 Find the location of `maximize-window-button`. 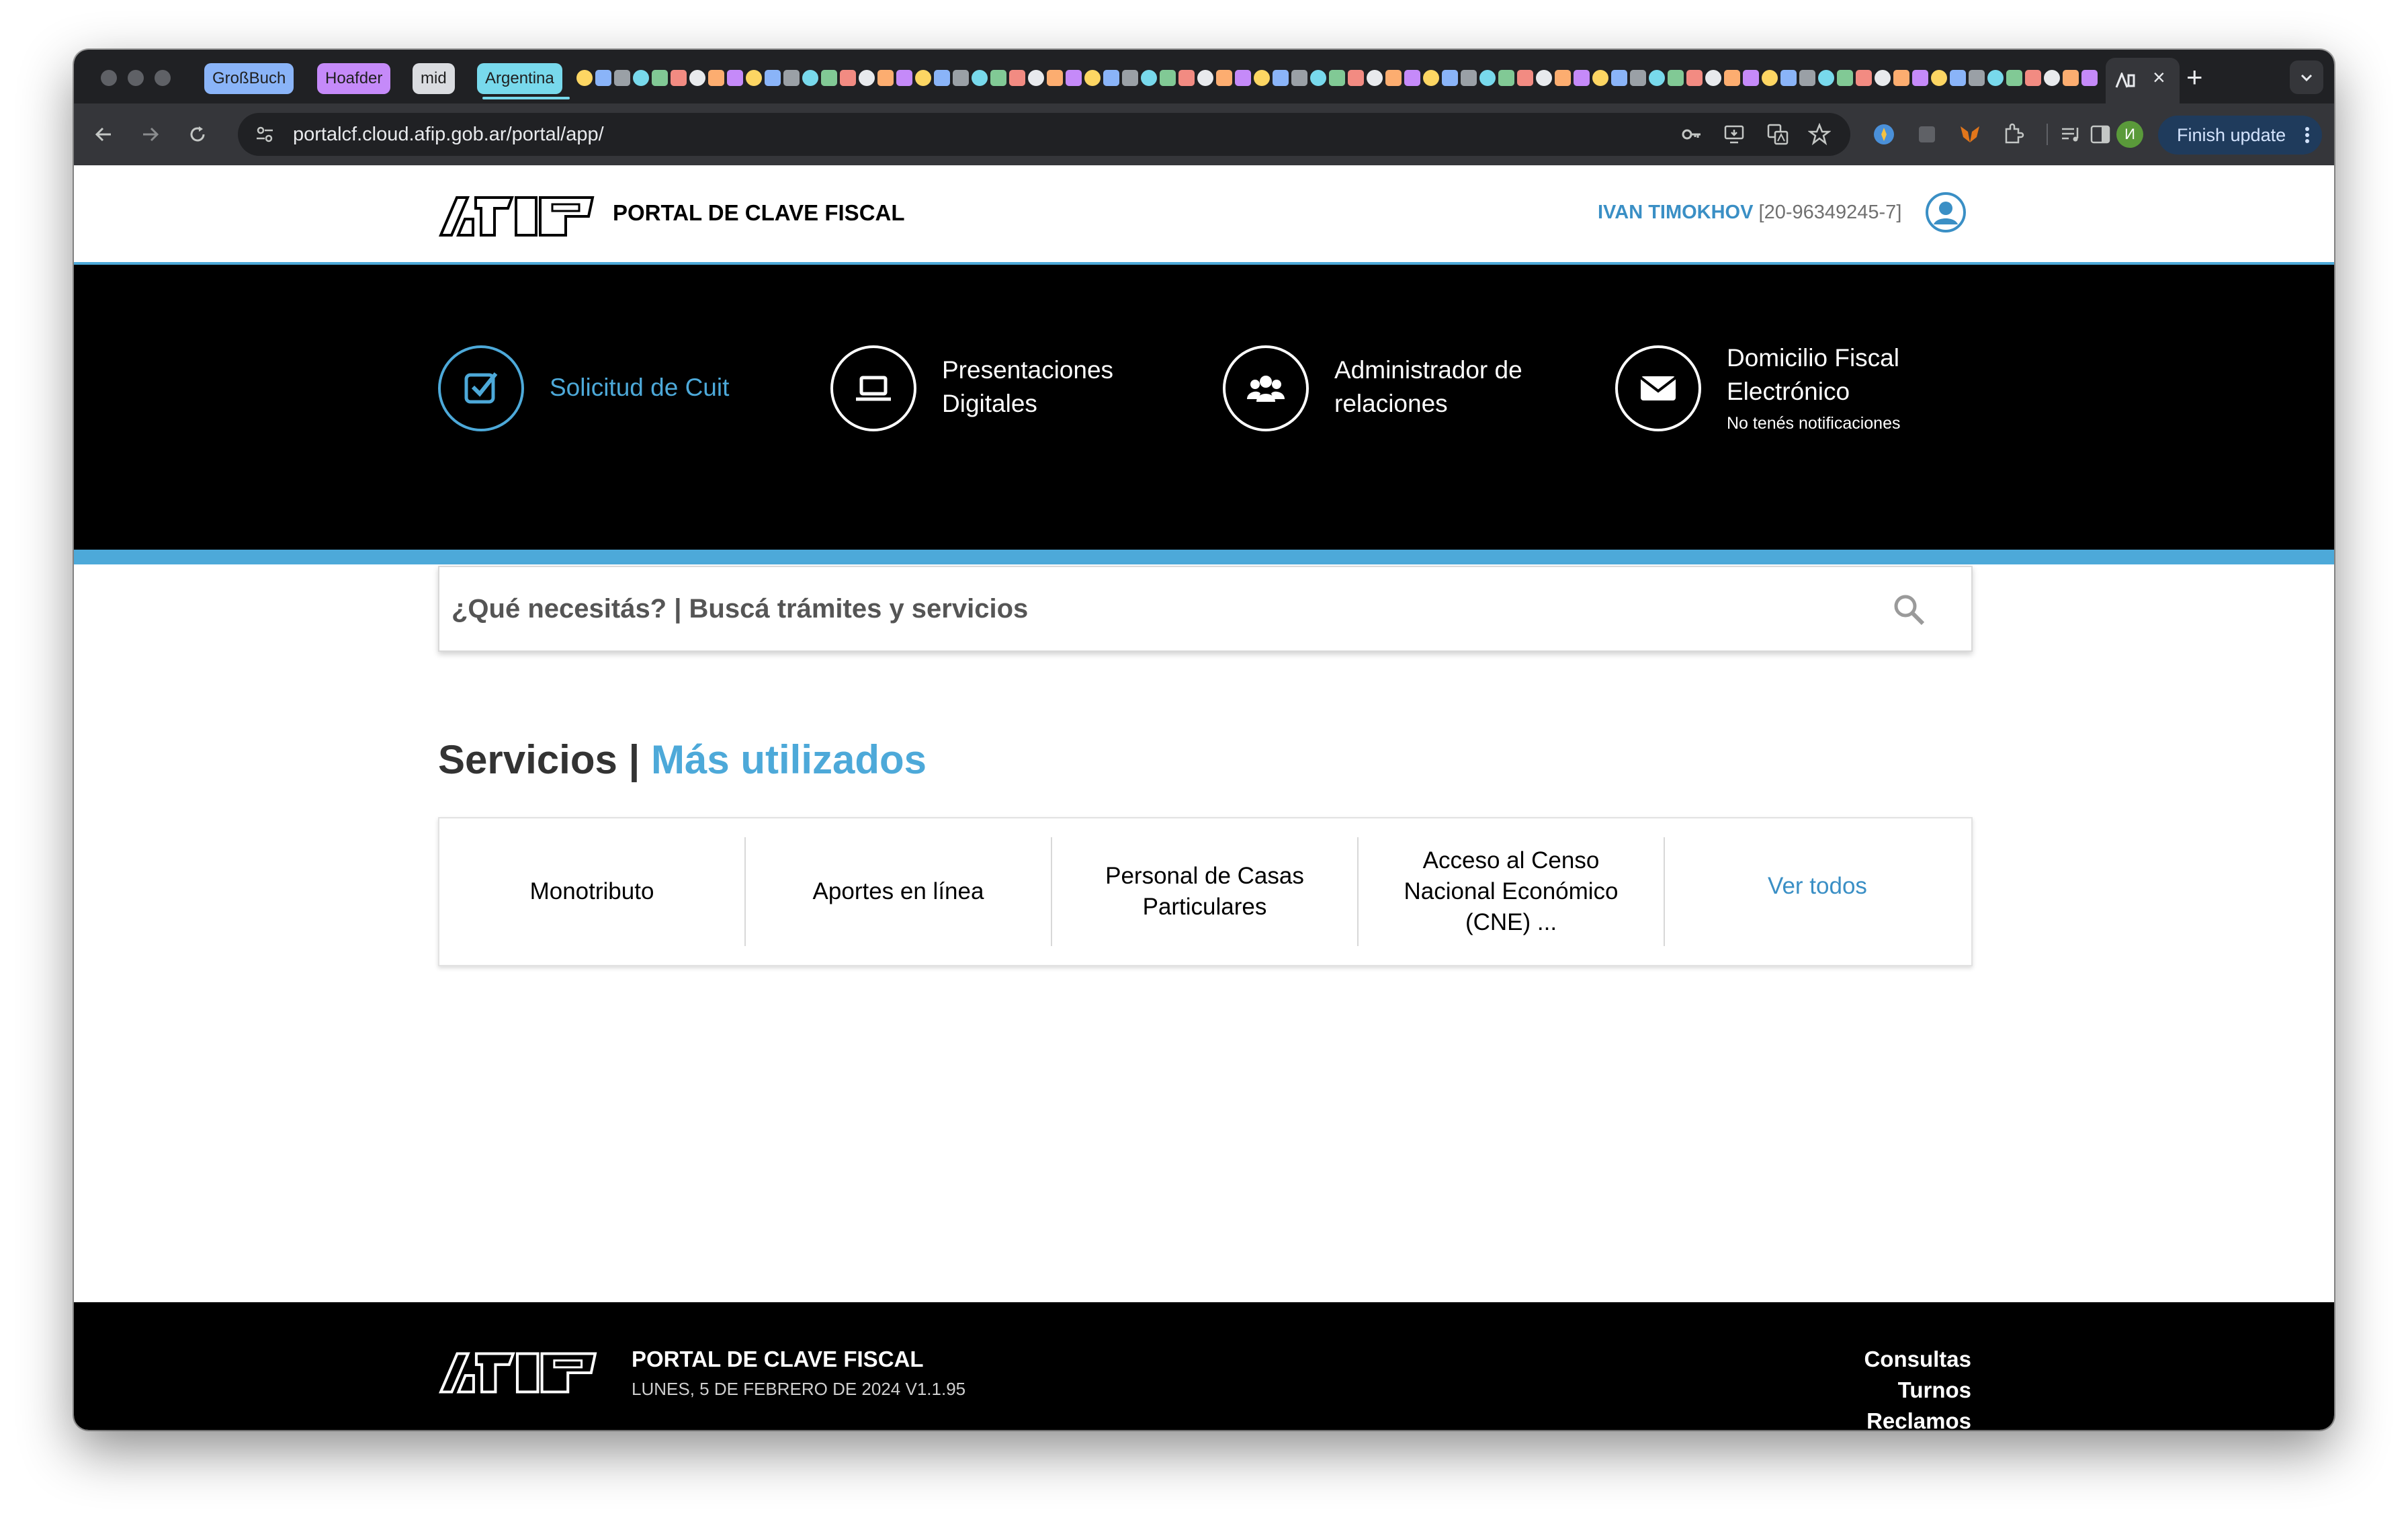

maximize-window-button is located at coordinates (163, 78).